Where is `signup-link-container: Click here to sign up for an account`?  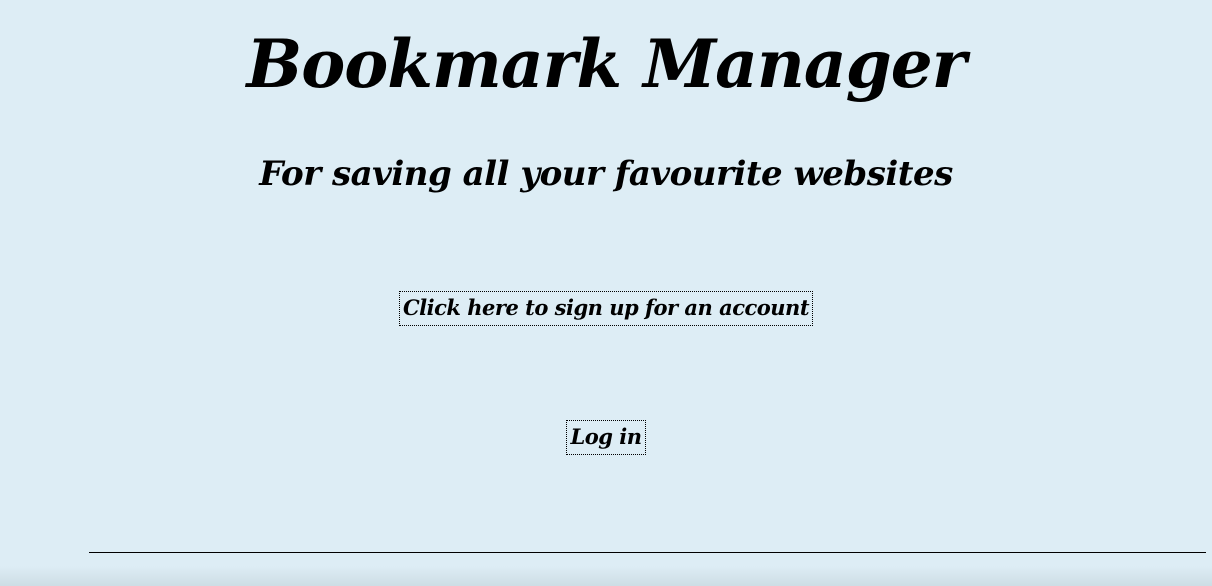
signup-link-container: Click here to sign up for an account is located at coordinates (606, 308).